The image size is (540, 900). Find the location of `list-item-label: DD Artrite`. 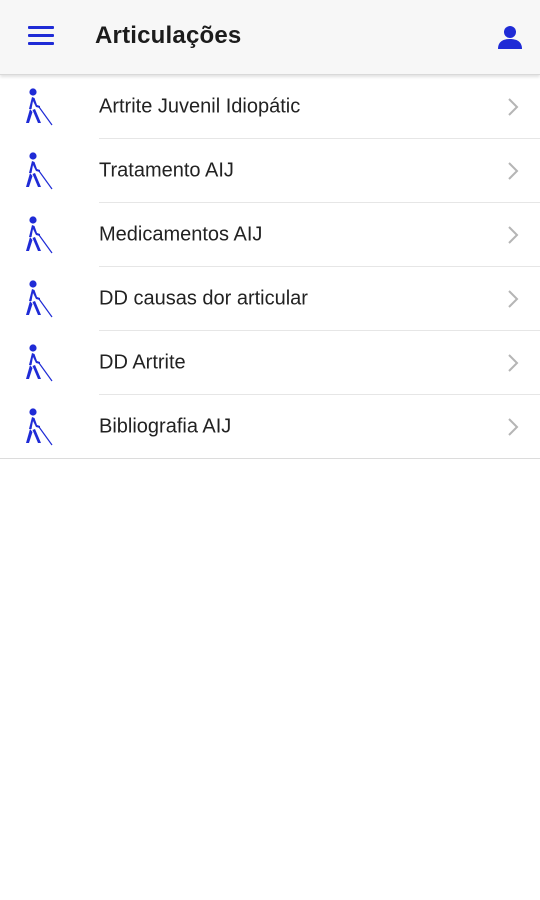

list-item-label: DD Artrite is located at coordinates (142, 362).